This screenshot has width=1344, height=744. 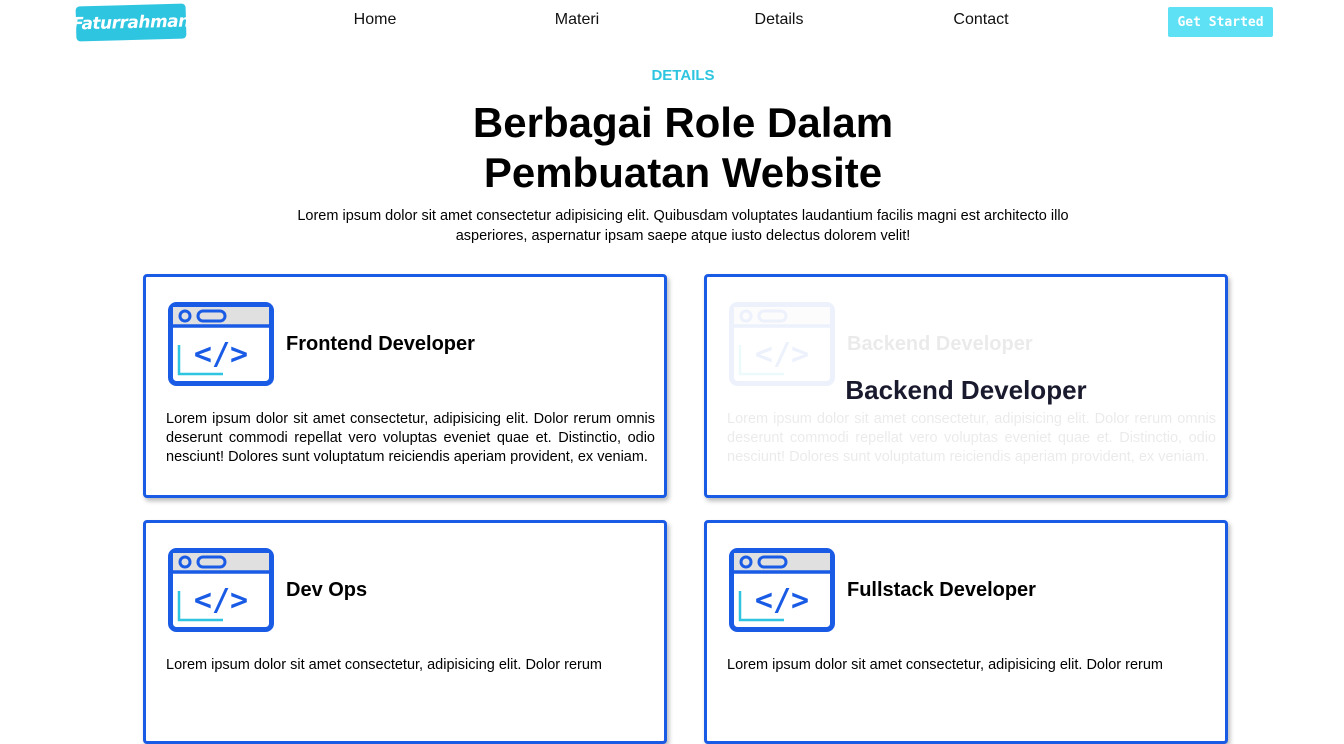 What do you see at coordinates (683, 75) in the screenshot?
I see `section-eyebrow: DETAILS` at bounding box center [683, 75].